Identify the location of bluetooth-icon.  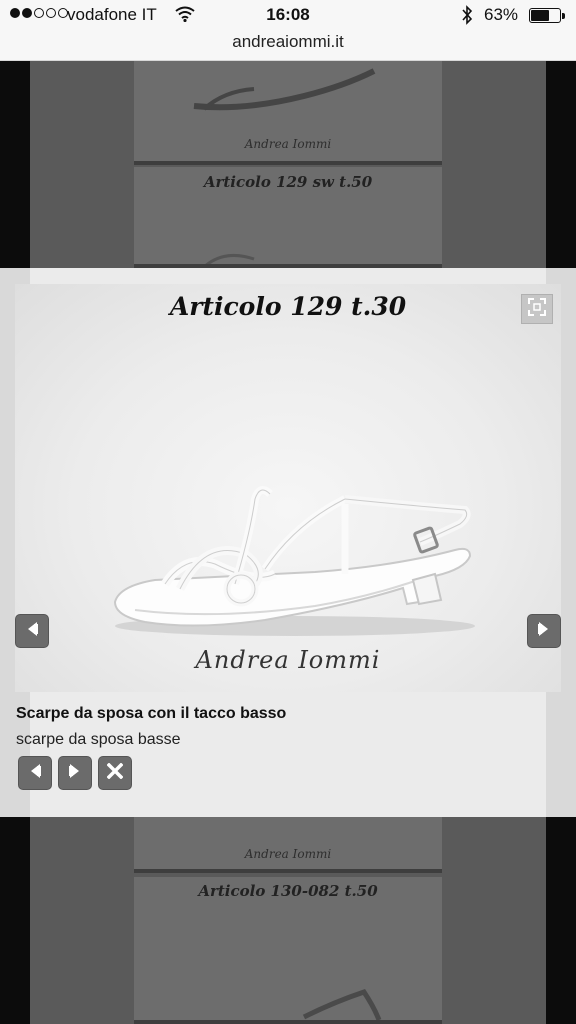
(467, 17).